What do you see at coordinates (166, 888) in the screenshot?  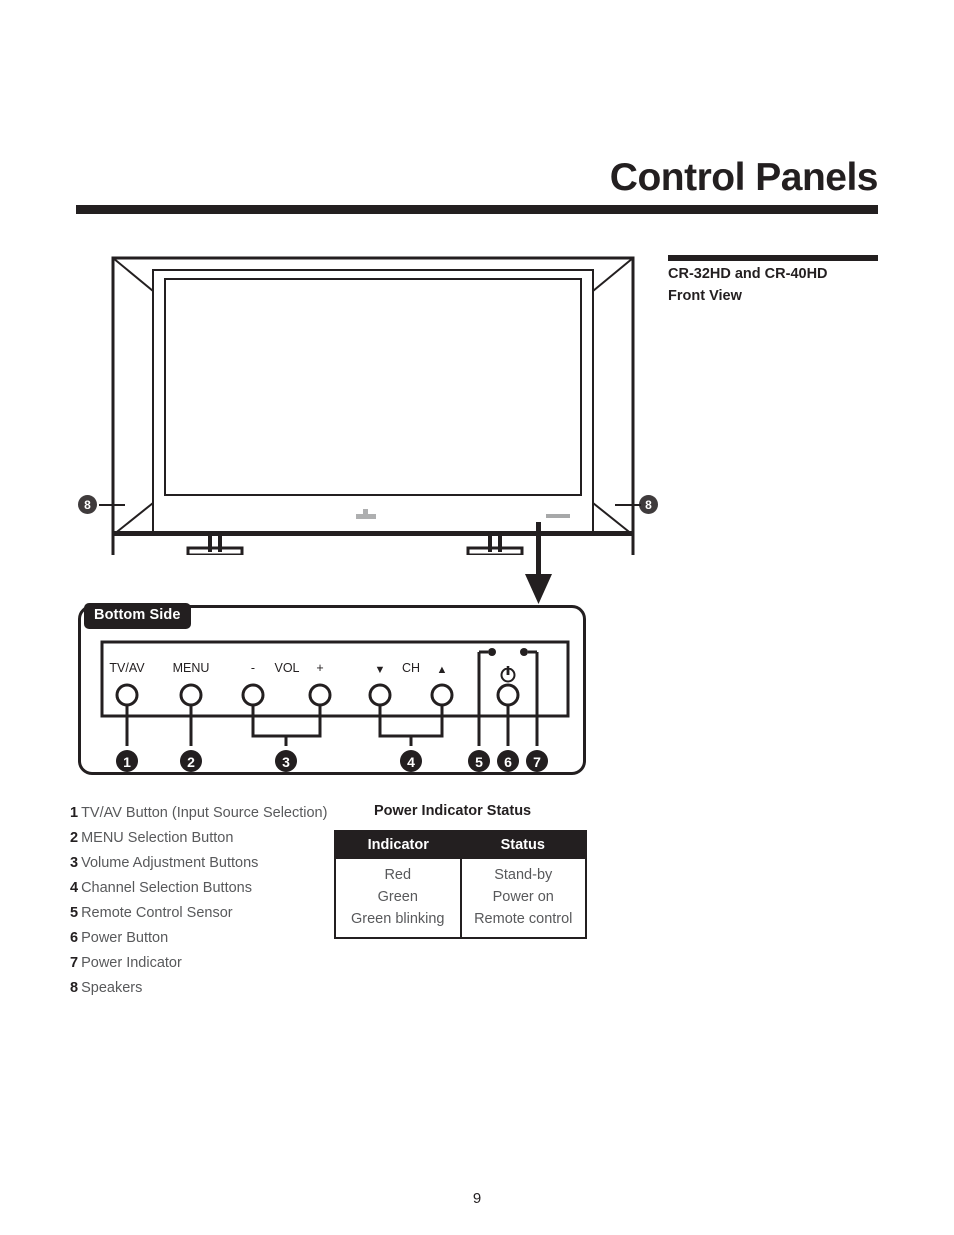 I see `legend-text: Channel Selection Buttons` at bounding box center [166, 888].